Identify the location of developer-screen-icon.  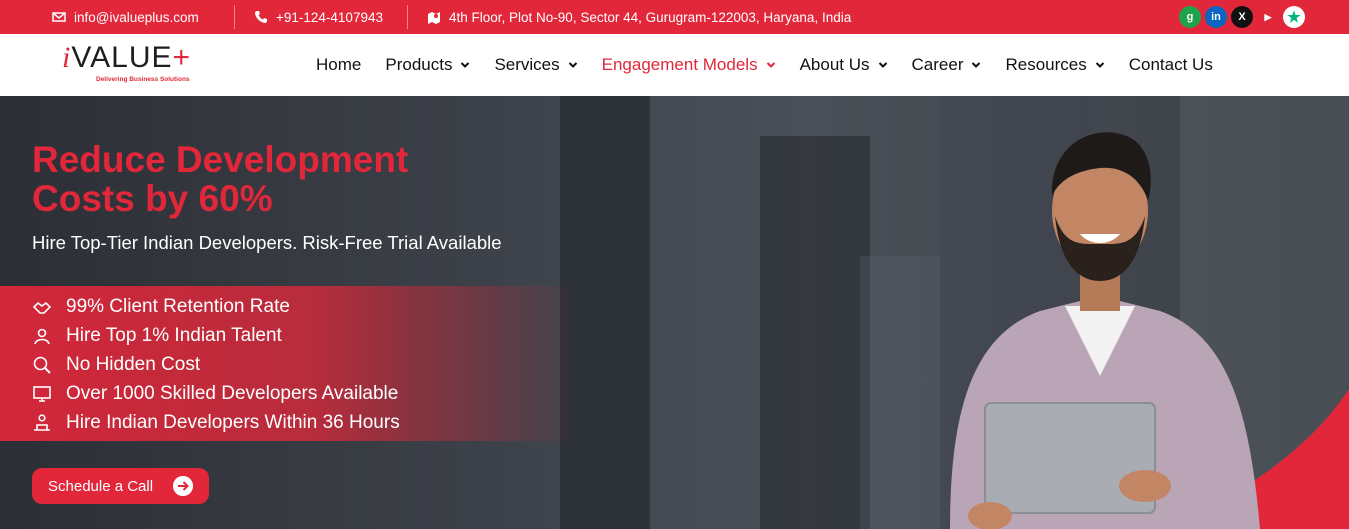
(42, 394).